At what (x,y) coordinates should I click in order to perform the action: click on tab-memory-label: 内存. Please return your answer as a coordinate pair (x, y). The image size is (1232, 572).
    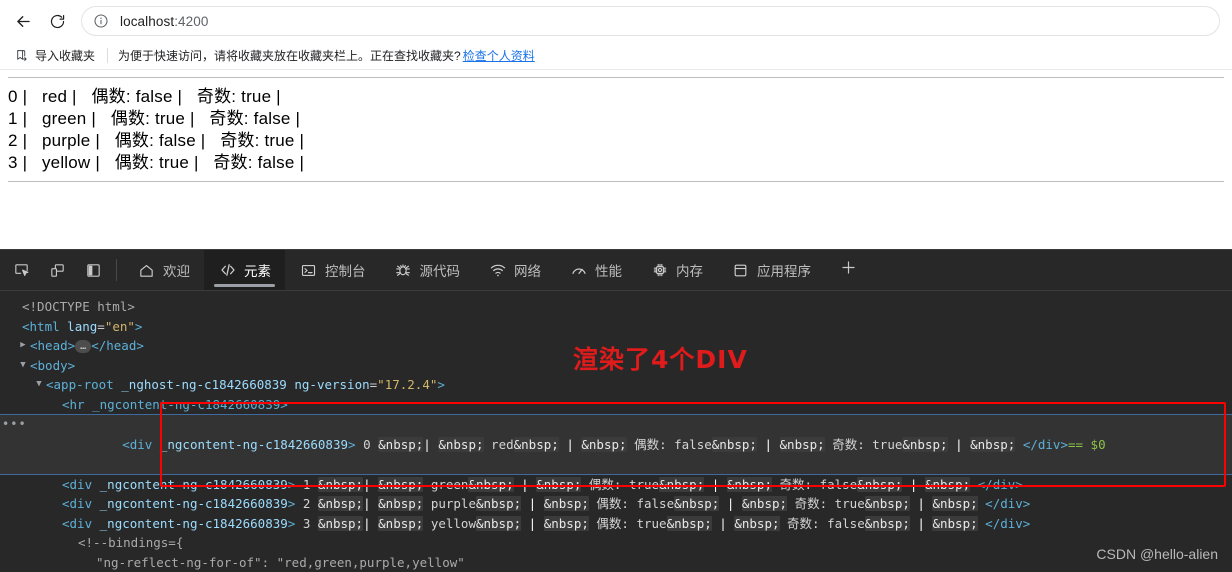
    Looking at the image, I should click on (689, 271).